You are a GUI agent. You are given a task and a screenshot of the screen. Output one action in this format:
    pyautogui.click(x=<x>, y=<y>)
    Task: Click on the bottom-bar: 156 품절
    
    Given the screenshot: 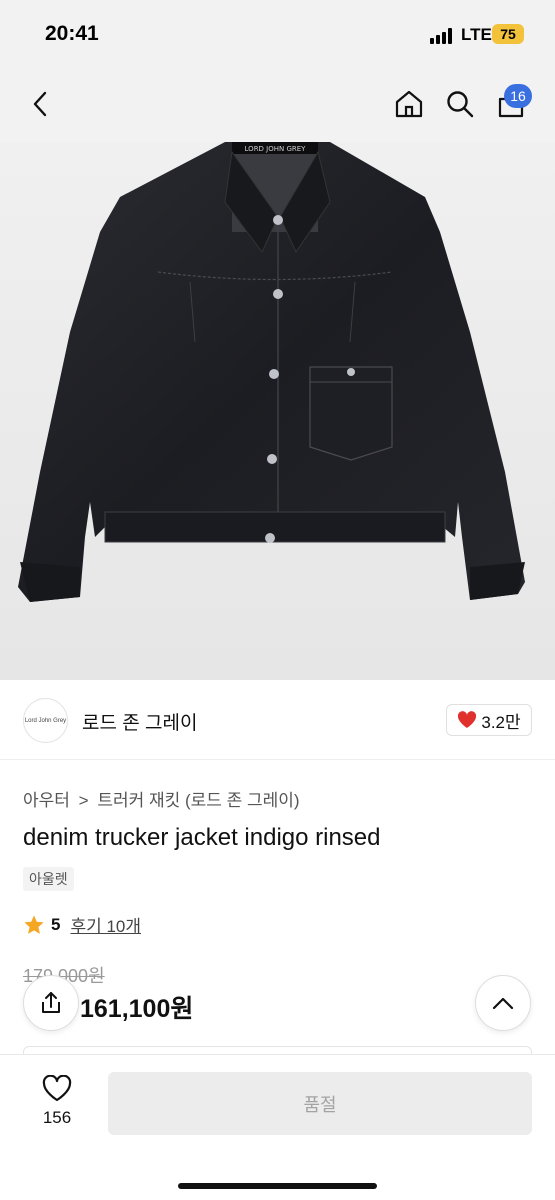 What is the action you would take?
    pyautogui.click(x=277, y=1127)
    